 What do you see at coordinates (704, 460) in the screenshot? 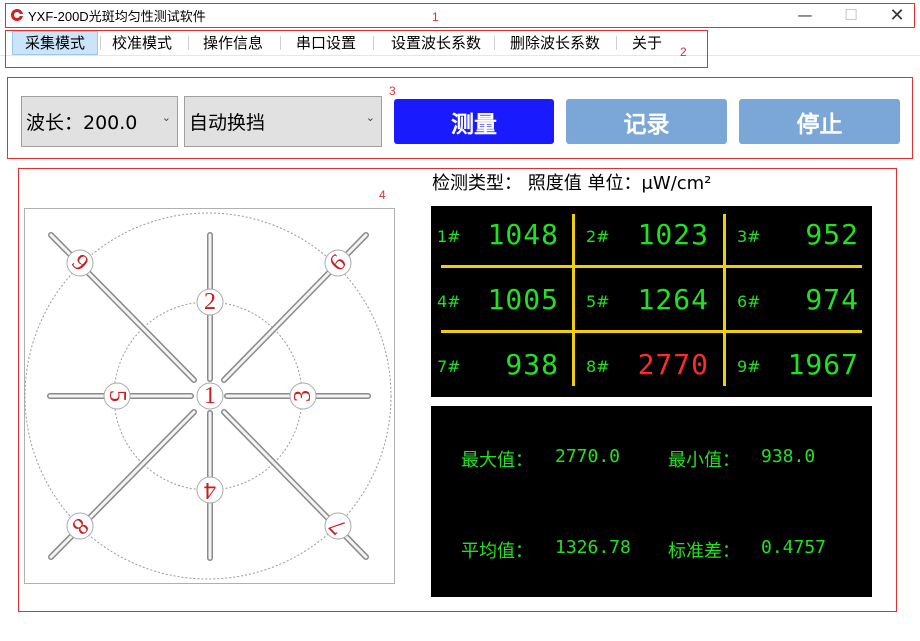
I see `min-label: 最小值：` at bounding box center [704, 460].